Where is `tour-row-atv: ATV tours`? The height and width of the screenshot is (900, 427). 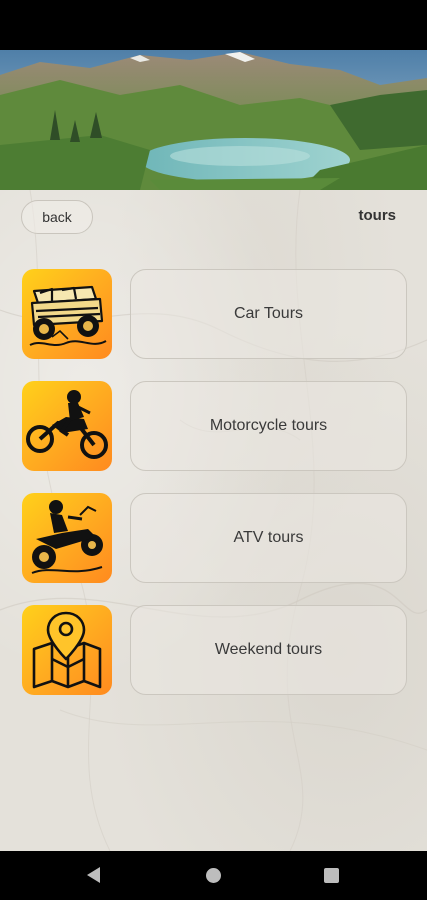
tour-row-atv: ATV tours is located at coordinates (213, 539).